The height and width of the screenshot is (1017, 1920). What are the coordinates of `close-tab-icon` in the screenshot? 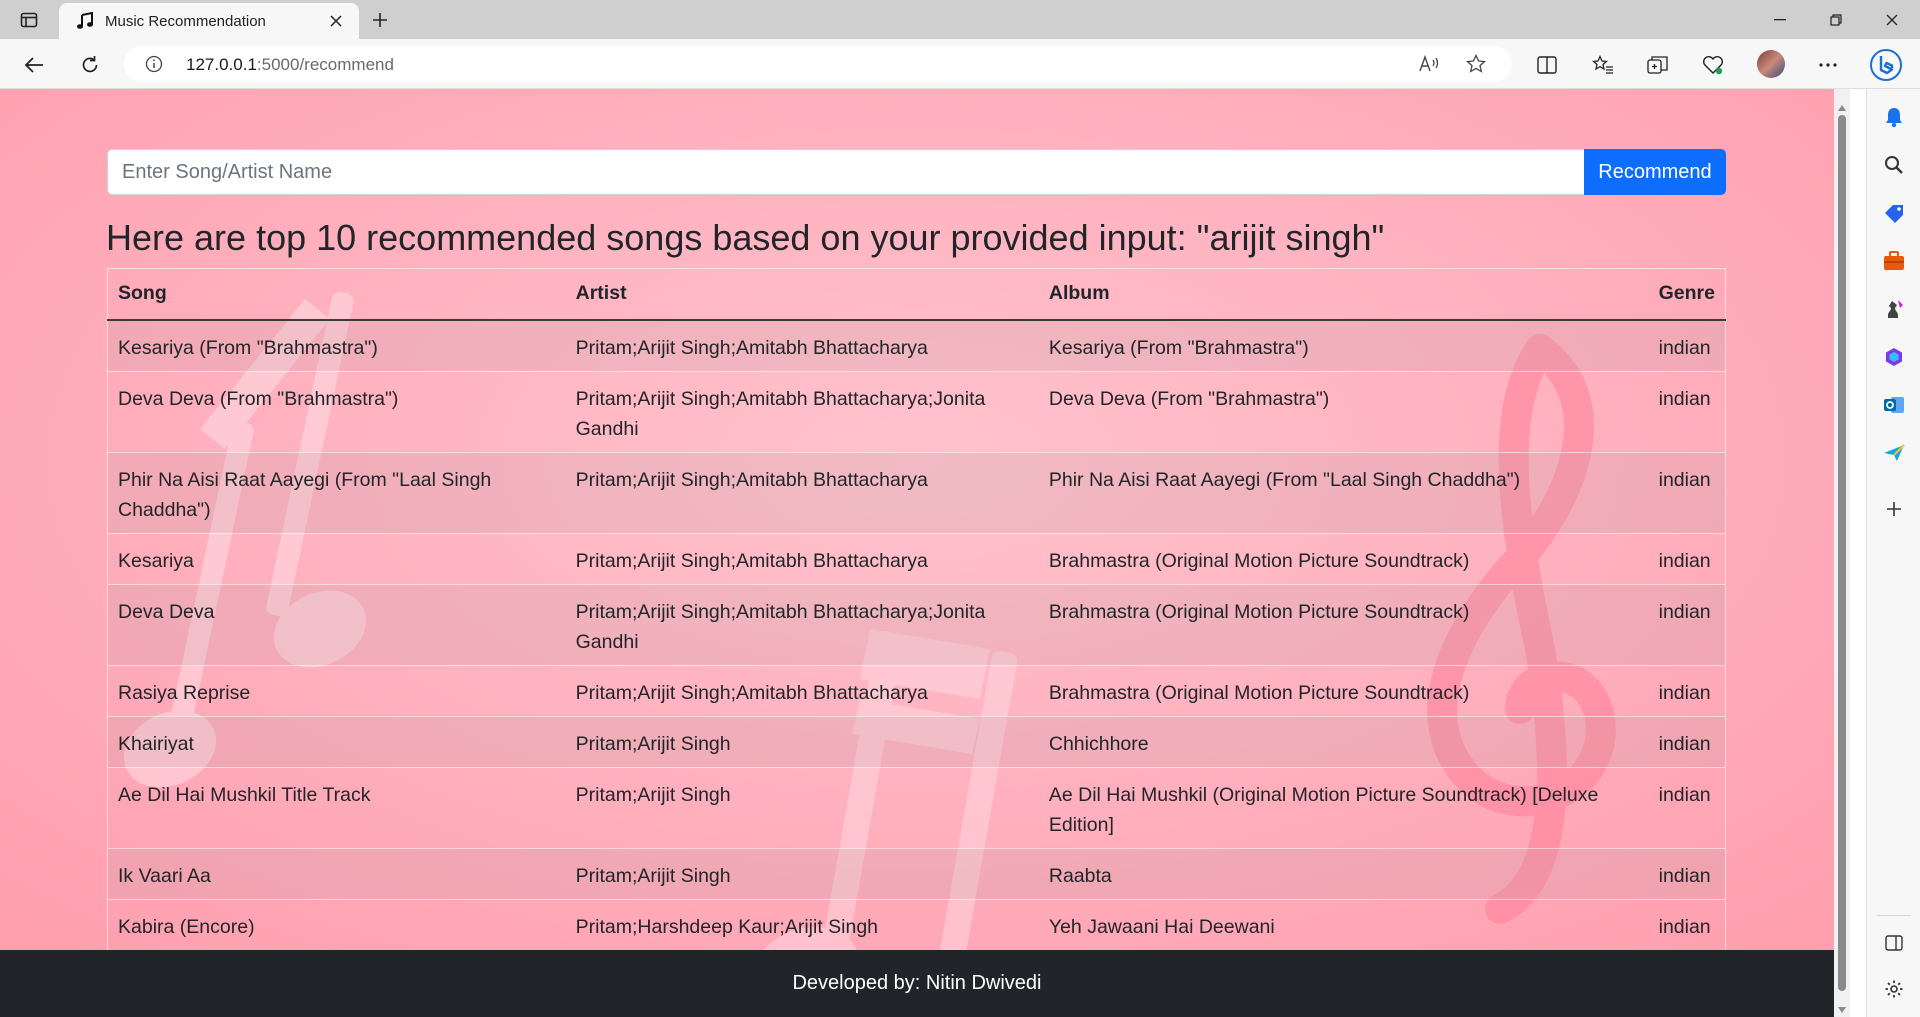 It's located at (336, 21).